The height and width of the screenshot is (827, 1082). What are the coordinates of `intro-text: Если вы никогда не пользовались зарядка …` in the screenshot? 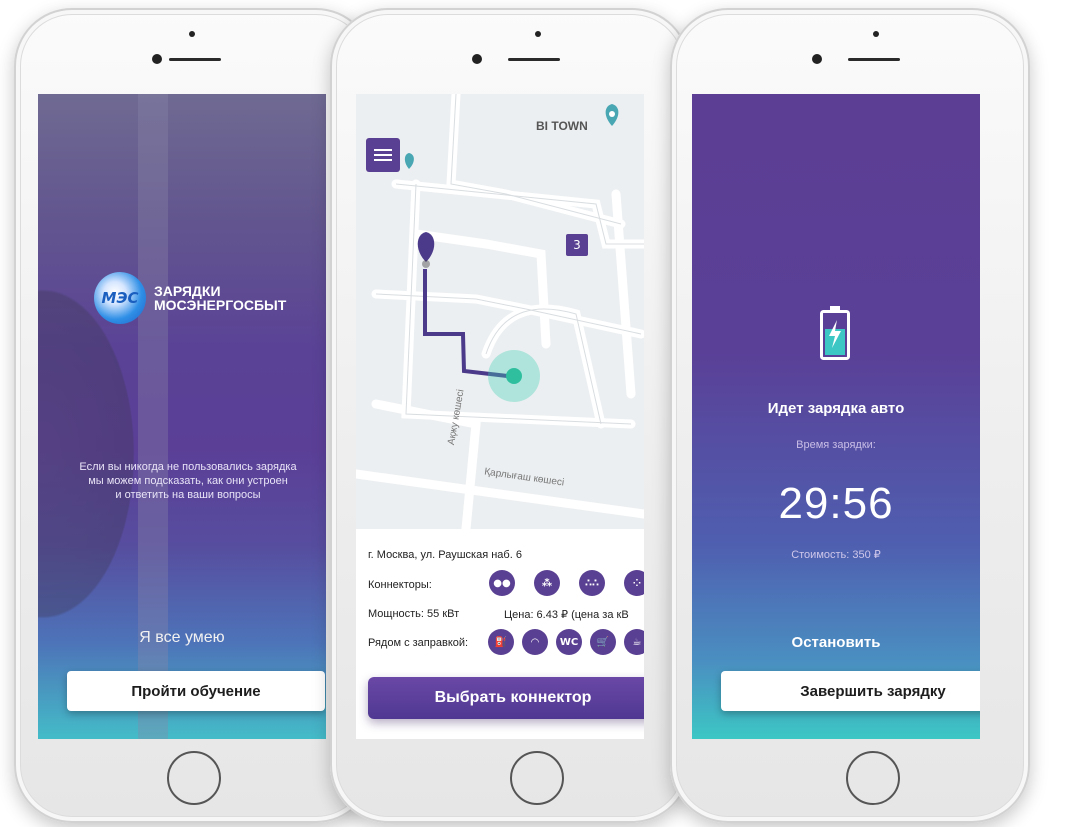 It's located at (182, 481).